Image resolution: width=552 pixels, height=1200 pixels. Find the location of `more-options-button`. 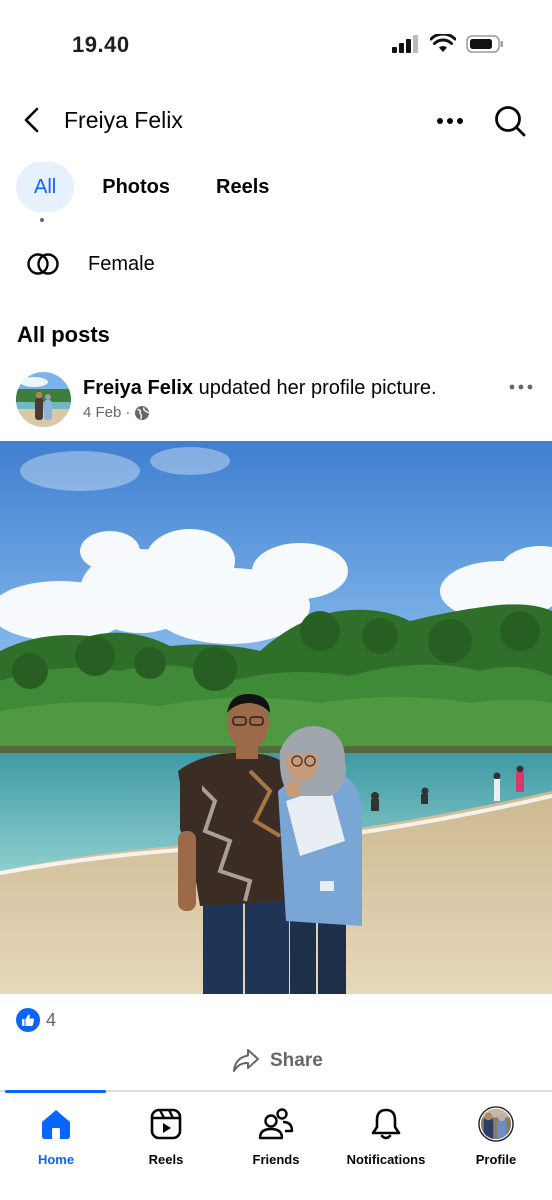

more-options-button is located at coordinates (451, 121).